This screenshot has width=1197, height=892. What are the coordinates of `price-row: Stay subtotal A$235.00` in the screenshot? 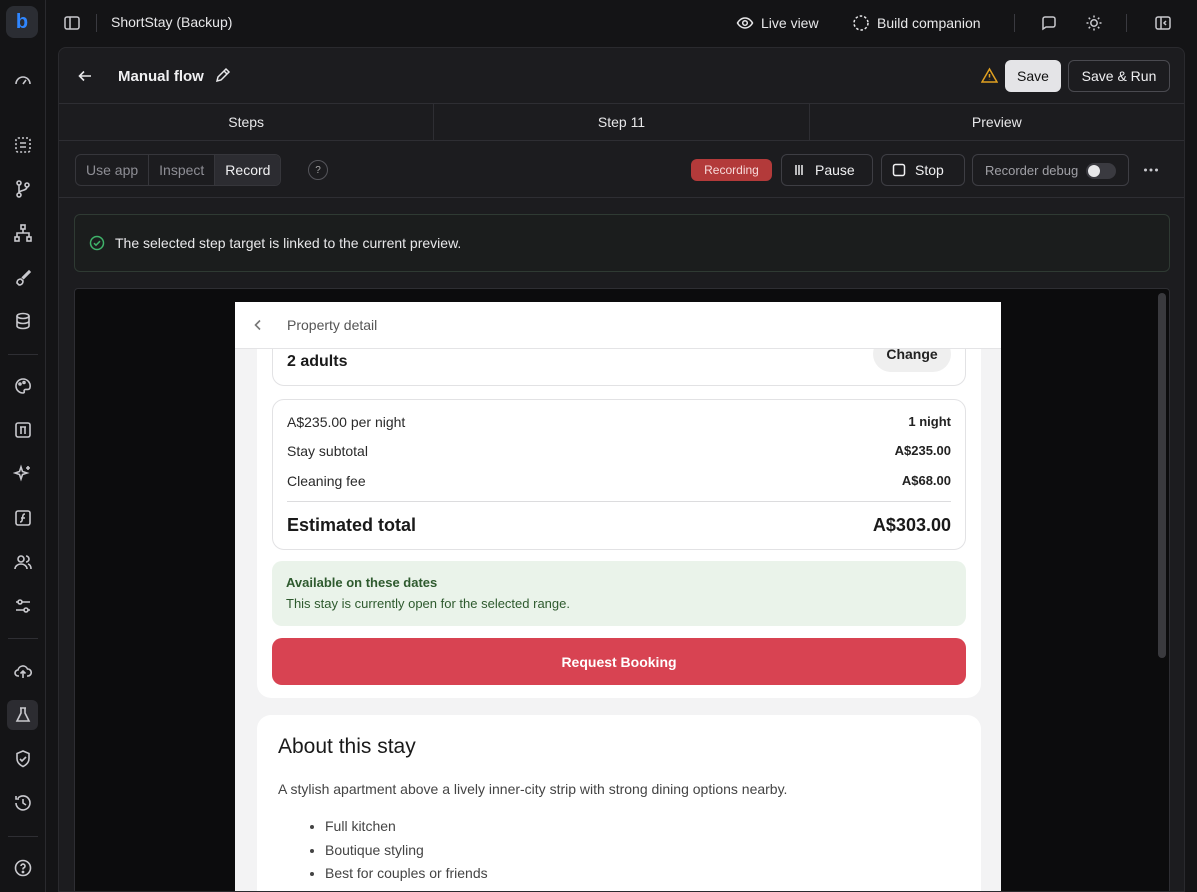 It's located at (619, 451).